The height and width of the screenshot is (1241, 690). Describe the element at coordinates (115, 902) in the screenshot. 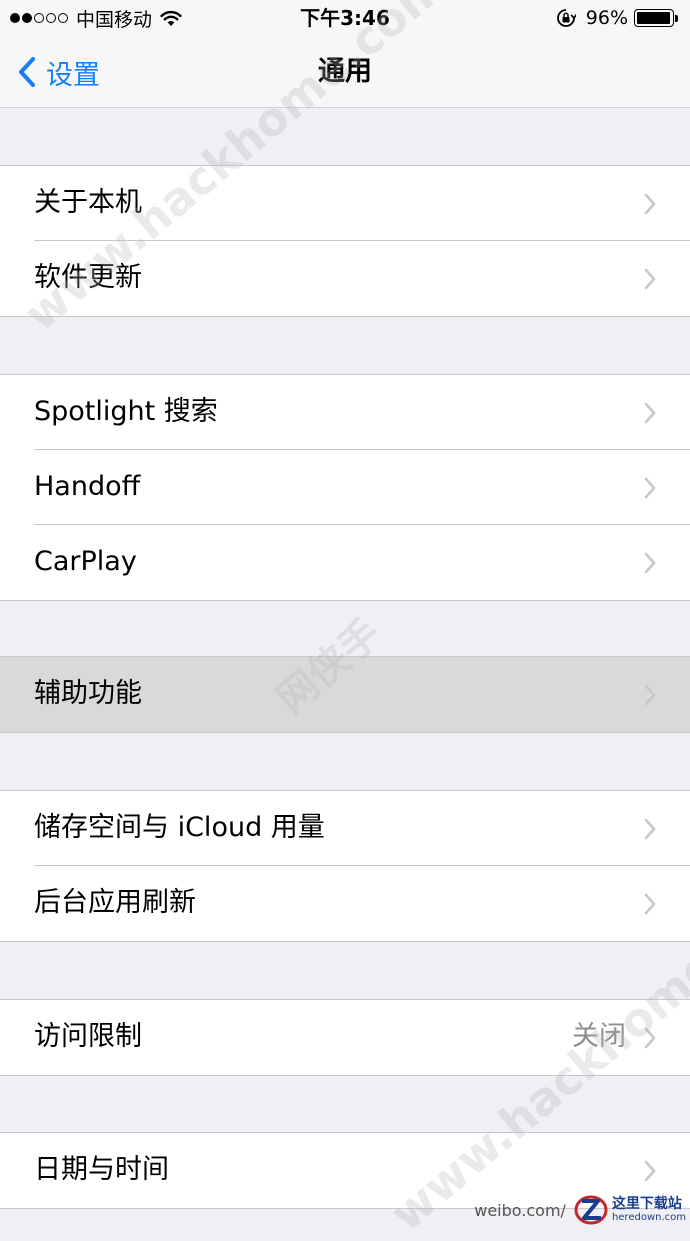

I see `row-label: 后台应用刷新` at that location.